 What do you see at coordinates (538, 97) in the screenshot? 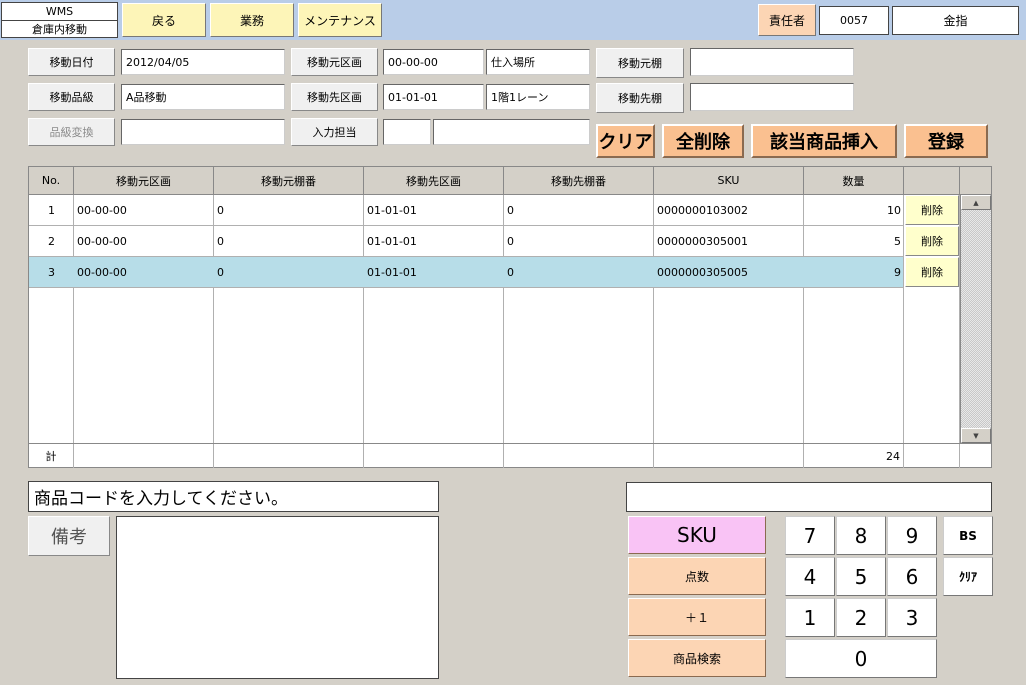
I see `dst-area-name-field: 1階1レーン` at bounding box center [538, 97].